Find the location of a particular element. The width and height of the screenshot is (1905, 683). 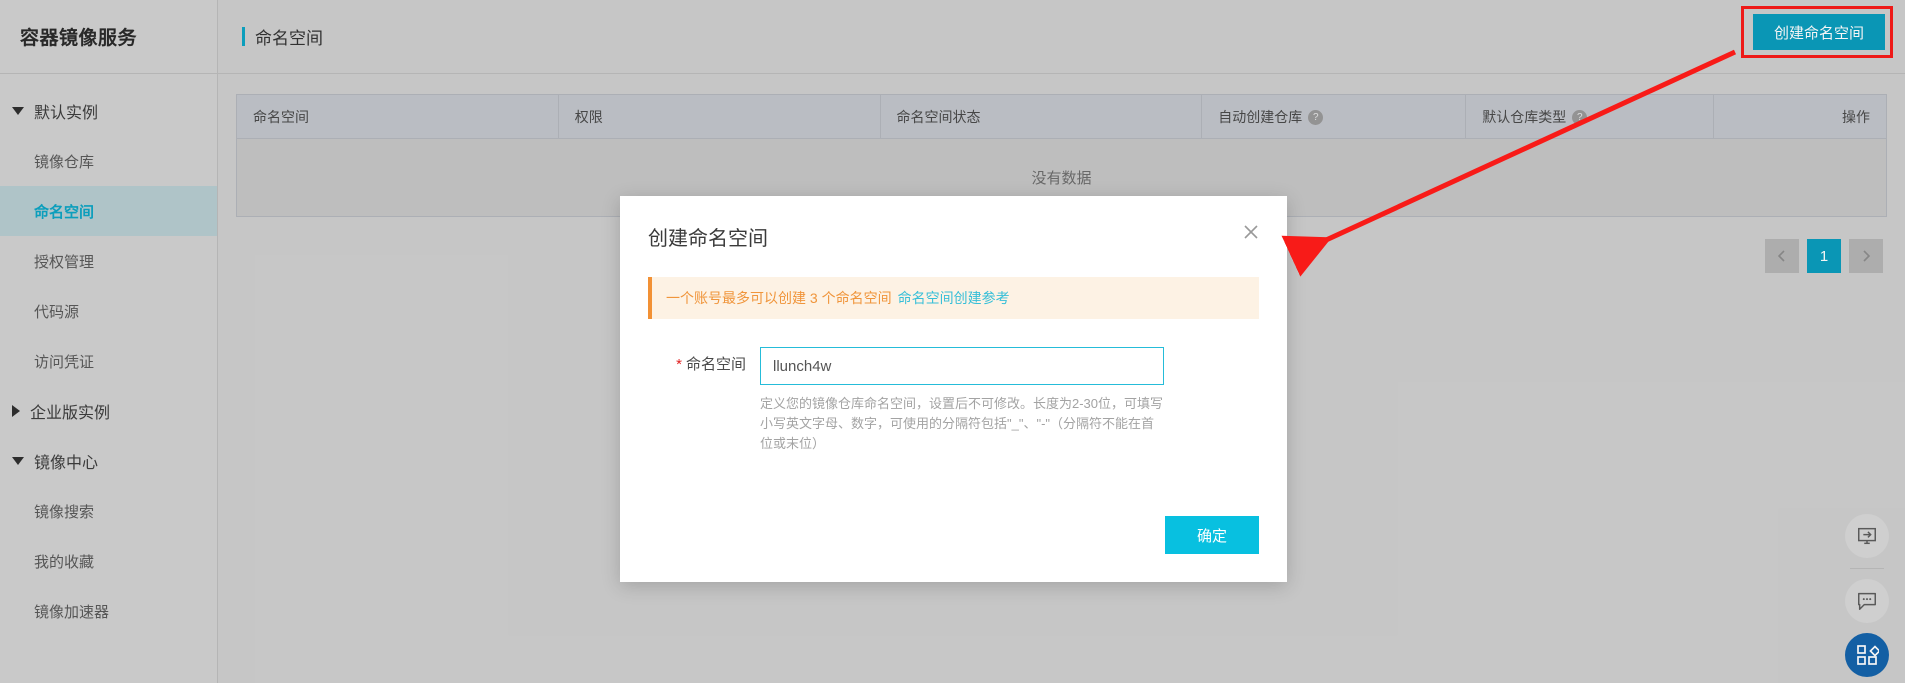

confirm-button: 确定 is located at coordinates (1212, 535).